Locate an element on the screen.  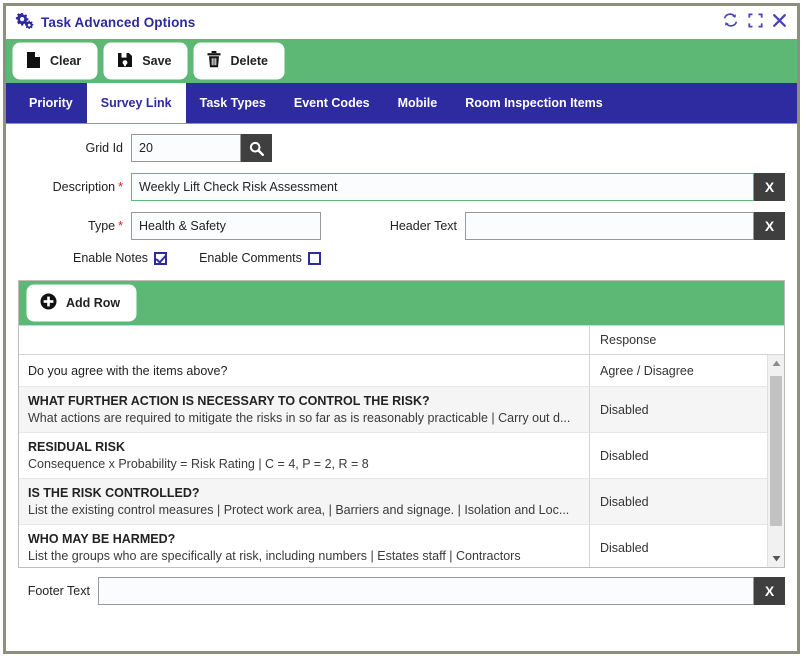
row-question-title: Do you agree with the items above? is located at coordinates (128, 370).